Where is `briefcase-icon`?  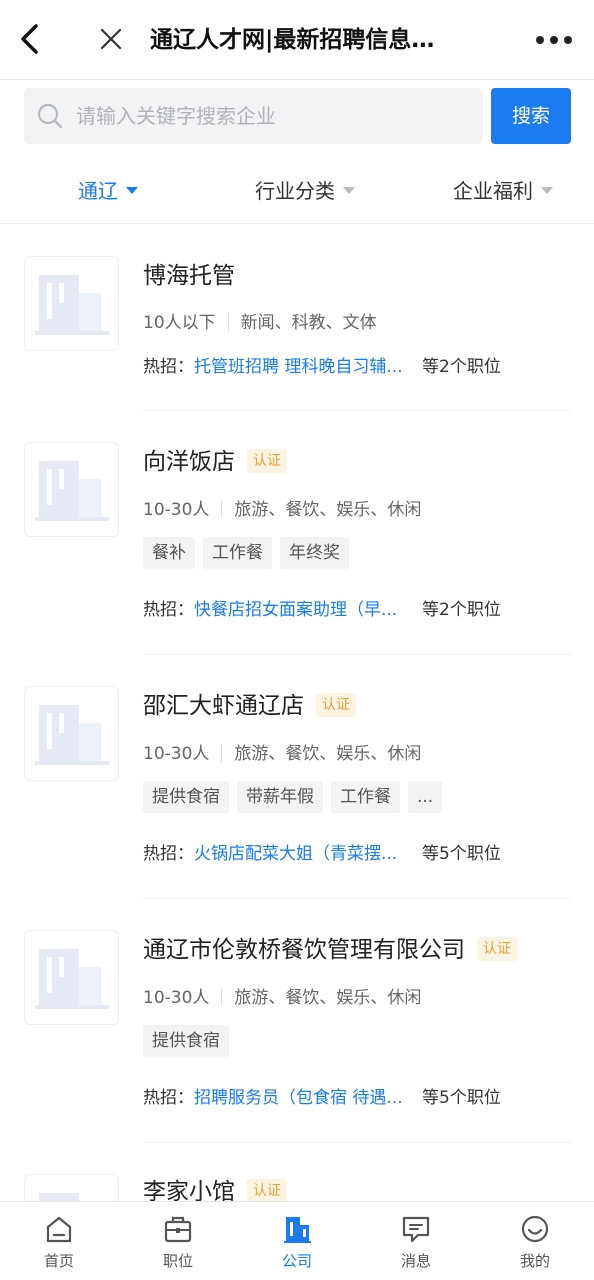
briefcase-icon is located at coordinates (178, 1229).